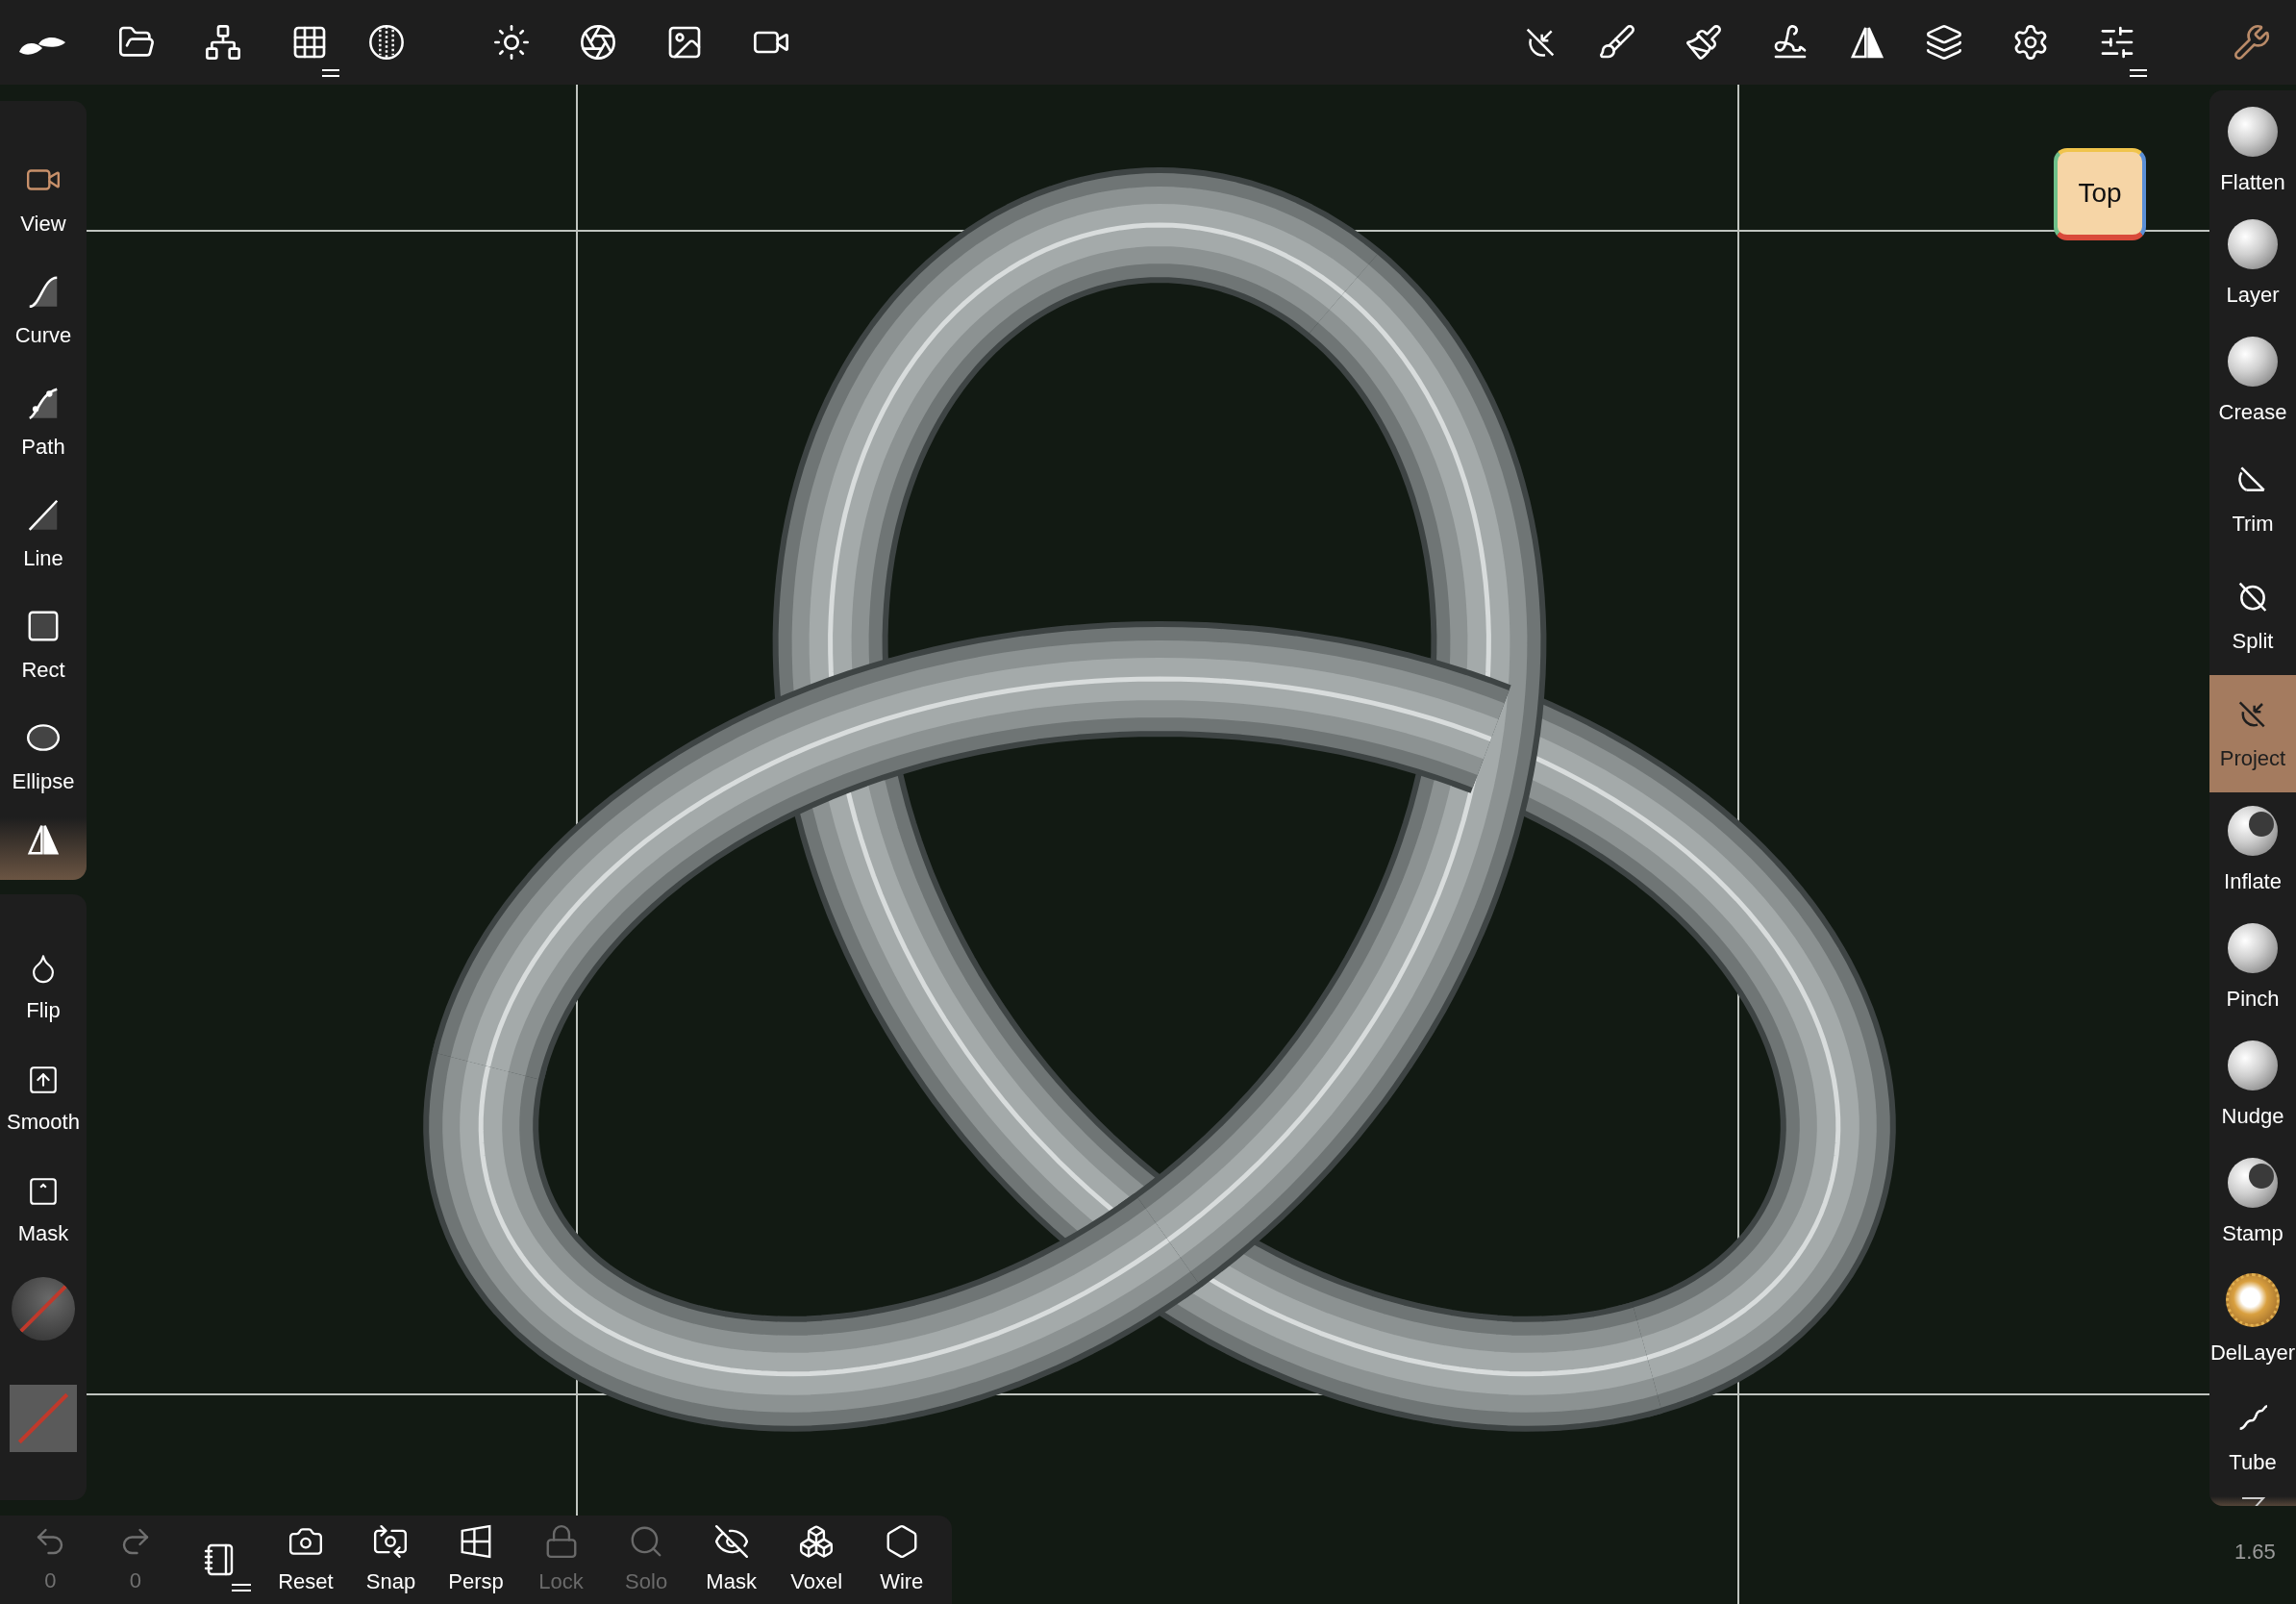 This screenshot has height=1604, width=2296. Describe the element at coordinates (43, 646) in the screenshot. I see `tool-button: Rect` at that location.